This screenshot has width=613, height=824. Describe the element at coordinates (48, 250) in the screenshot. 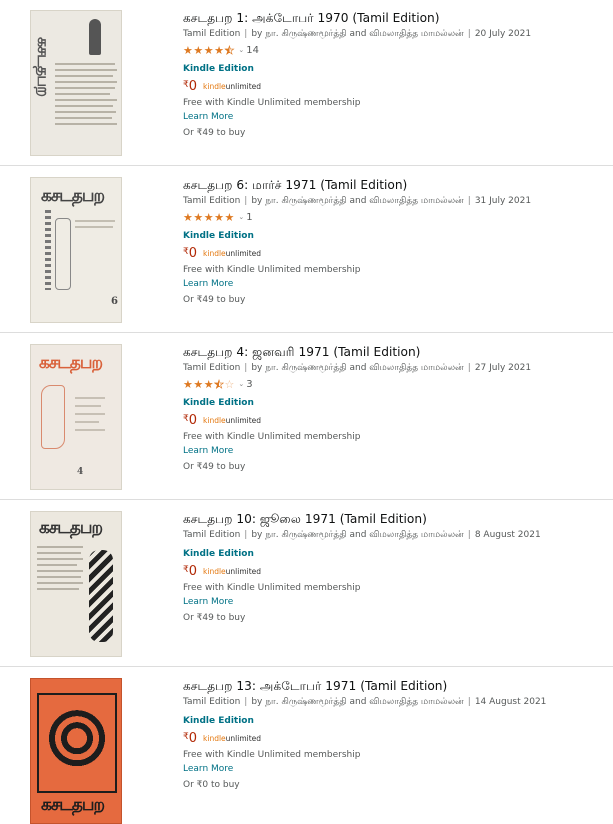

I see `cover-art` at that location.